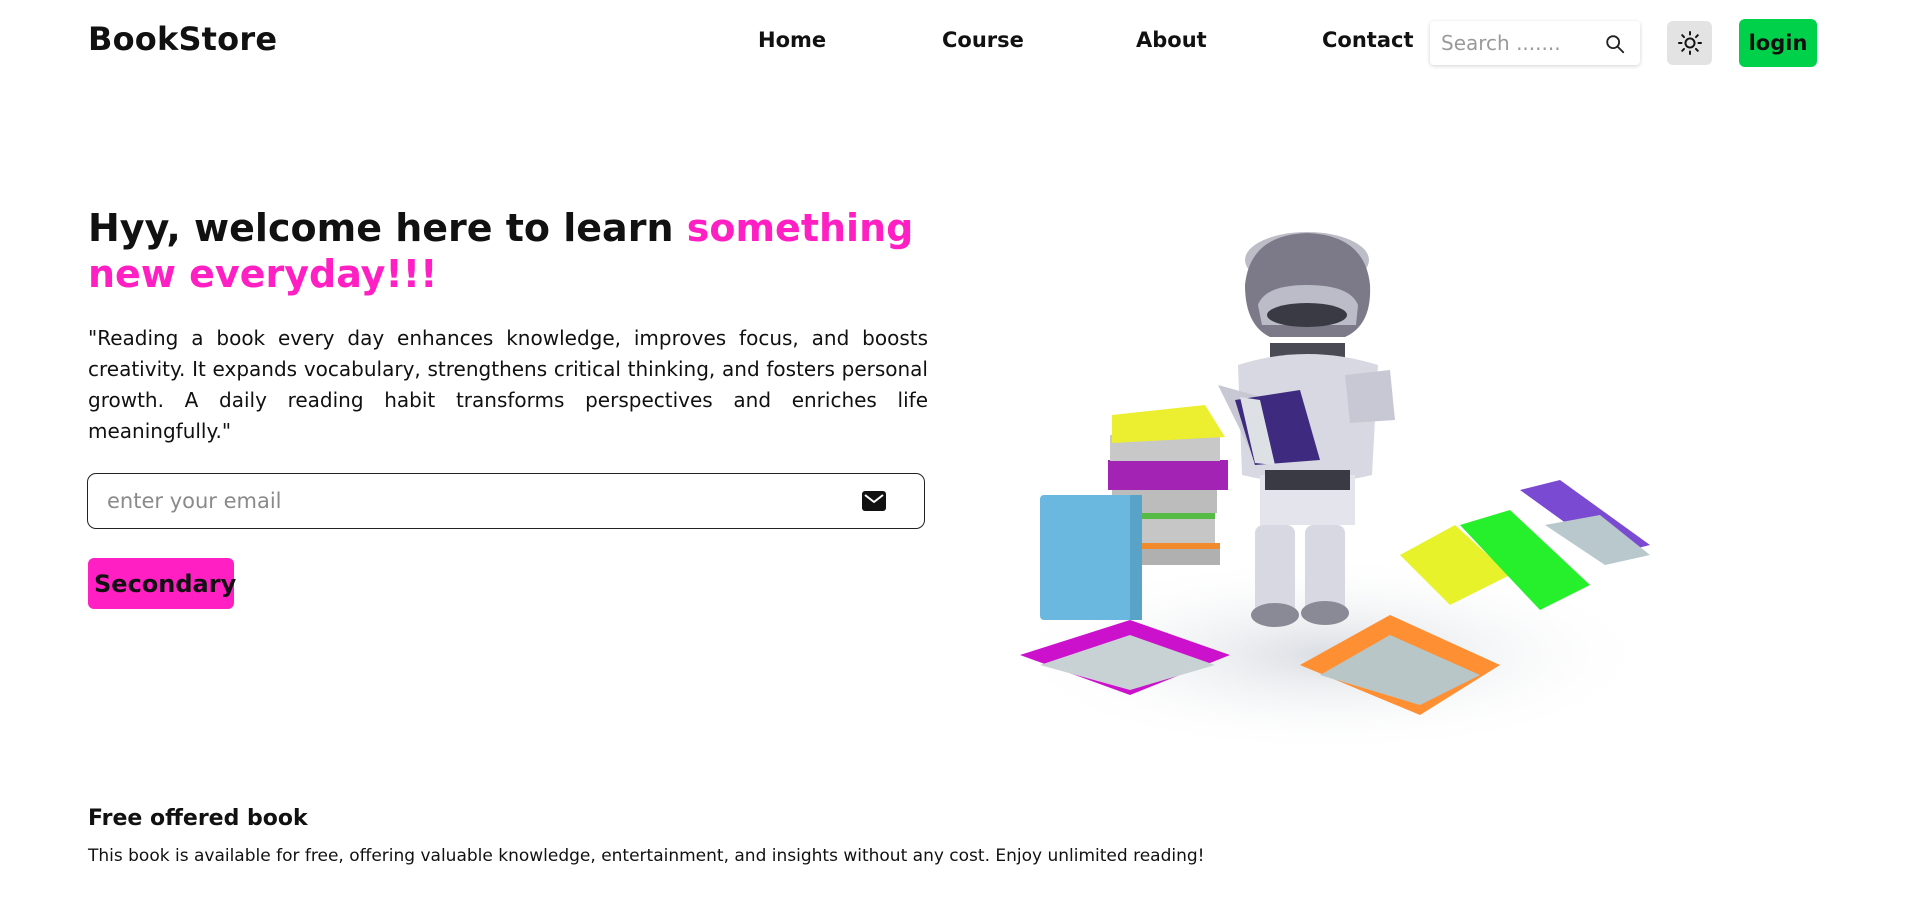 The height and width of the screenshot is (906, 1906). Describe the element at coordinates (1091, 557) in the screenshot. I see `blue-book` at that location.